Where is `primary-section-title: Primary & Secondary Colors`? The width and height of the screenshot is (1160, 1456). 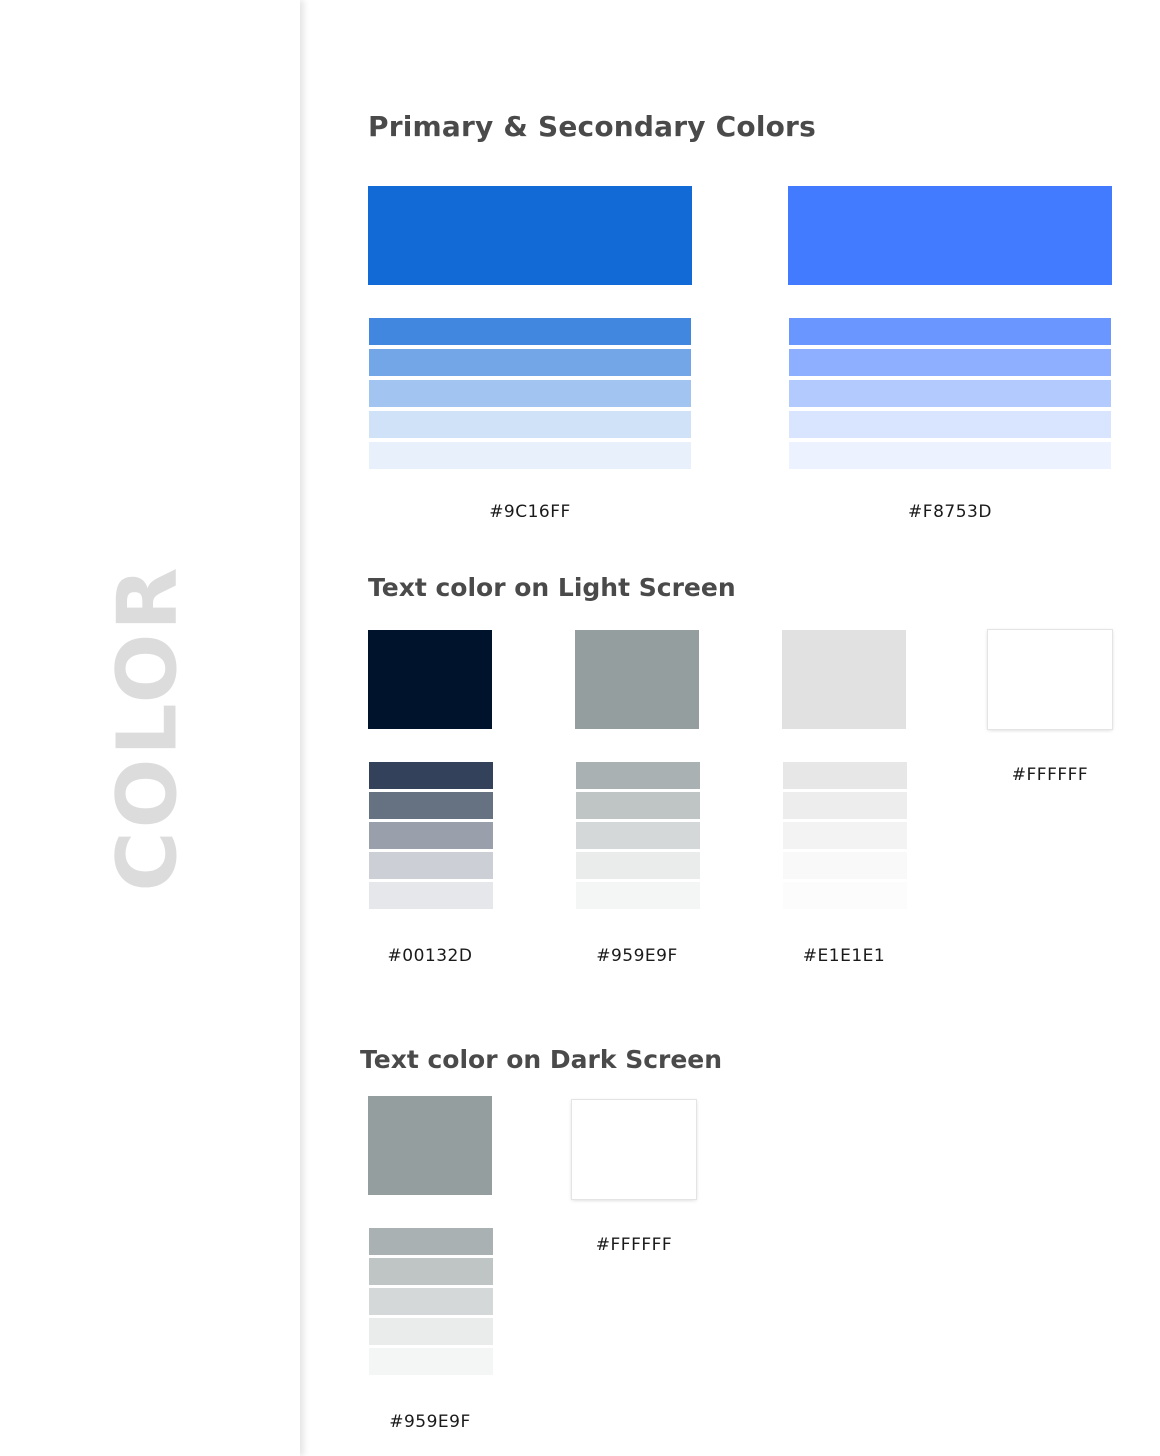
primary-section-title: Primary & Secondary Colors is located at coordinates (592, 126).